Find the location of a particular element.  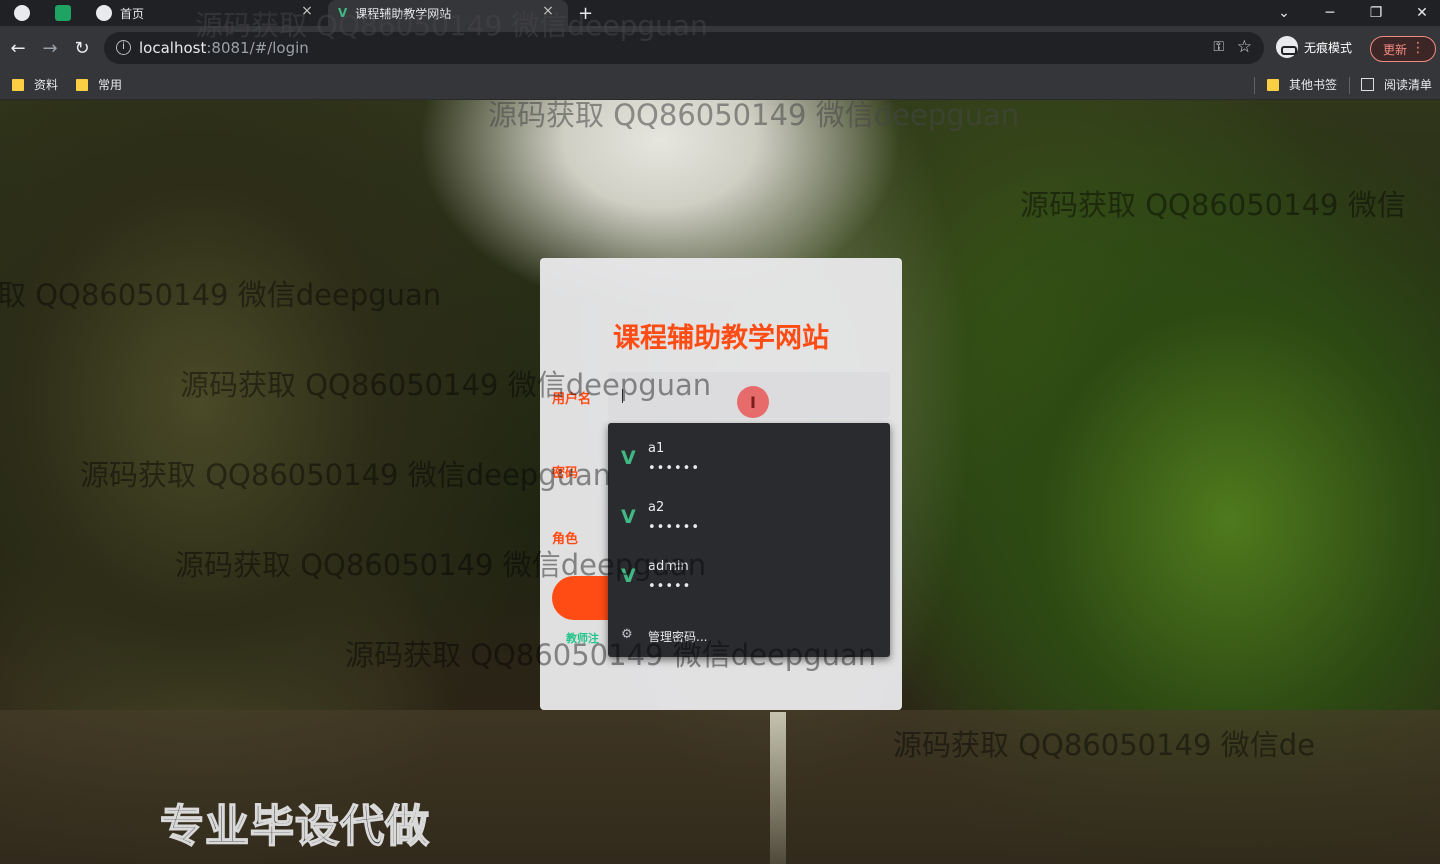

tab-title: 首页 is located at coordinates (132, 13).